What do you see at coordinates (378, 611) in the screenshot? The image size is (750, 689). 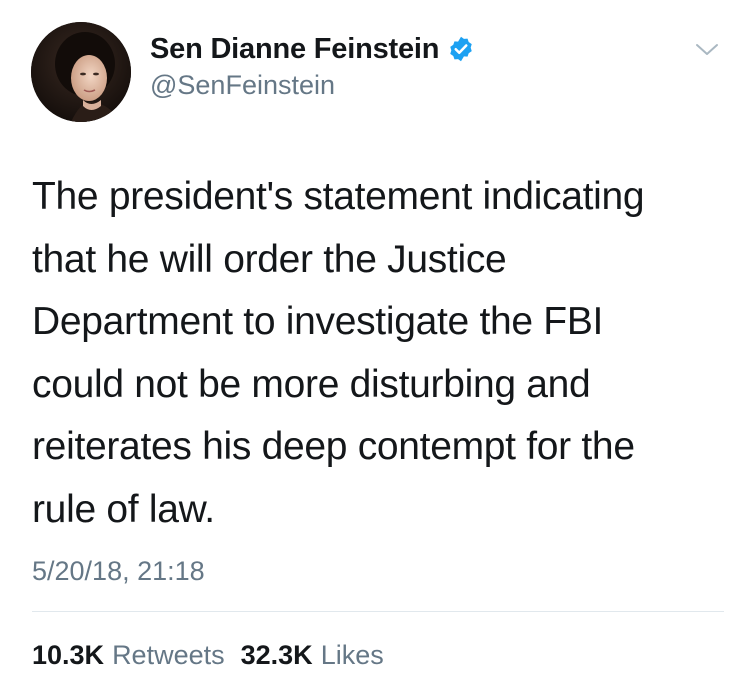 I see `divider` at bounding box center [378, 611].